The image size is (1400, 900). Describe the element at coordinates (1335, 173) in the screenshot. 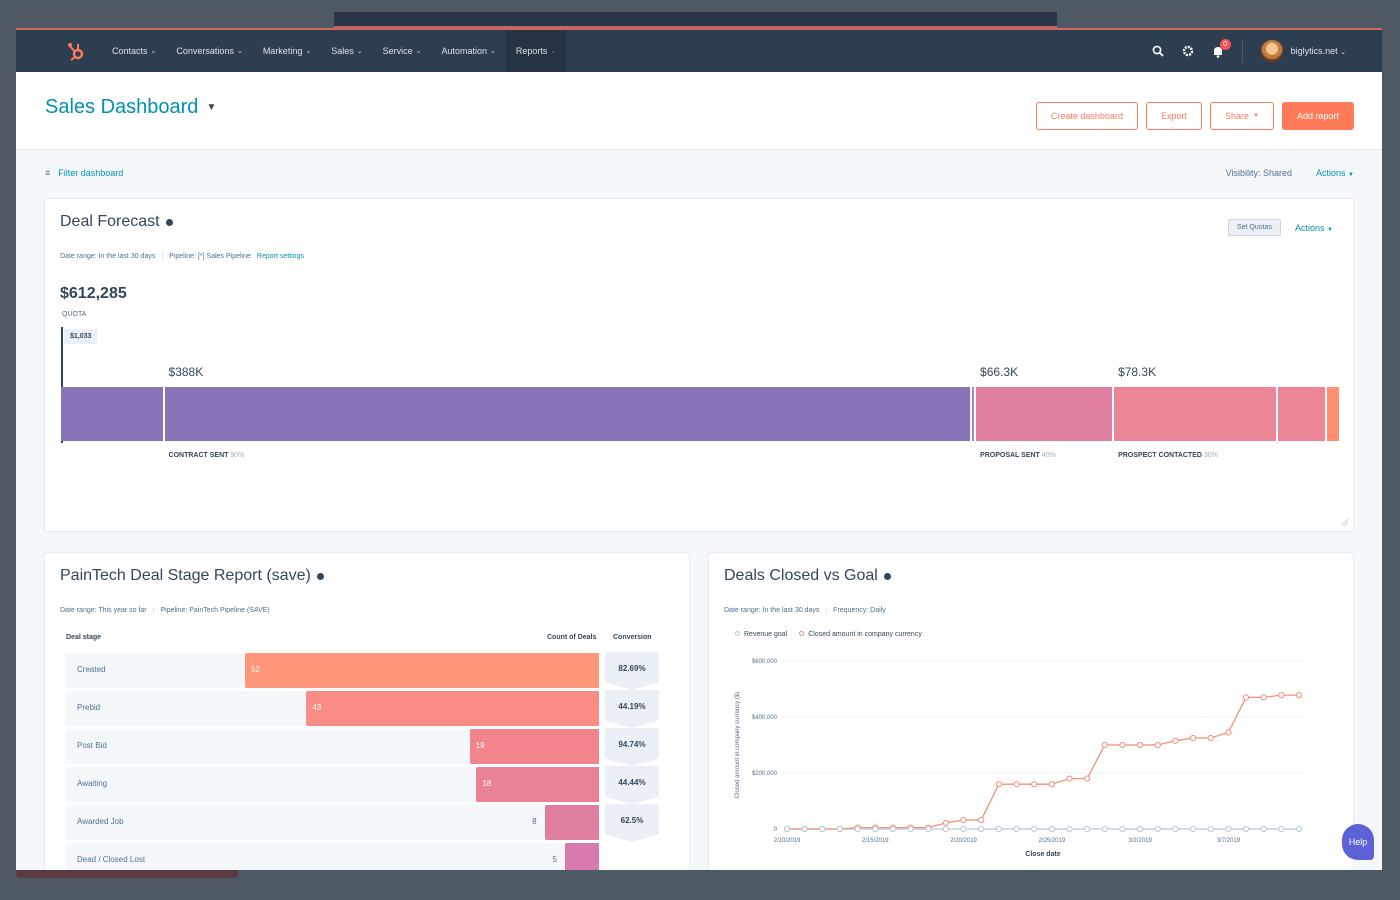

I see `dashboard-actions-menu: Actions ▼` at that location.